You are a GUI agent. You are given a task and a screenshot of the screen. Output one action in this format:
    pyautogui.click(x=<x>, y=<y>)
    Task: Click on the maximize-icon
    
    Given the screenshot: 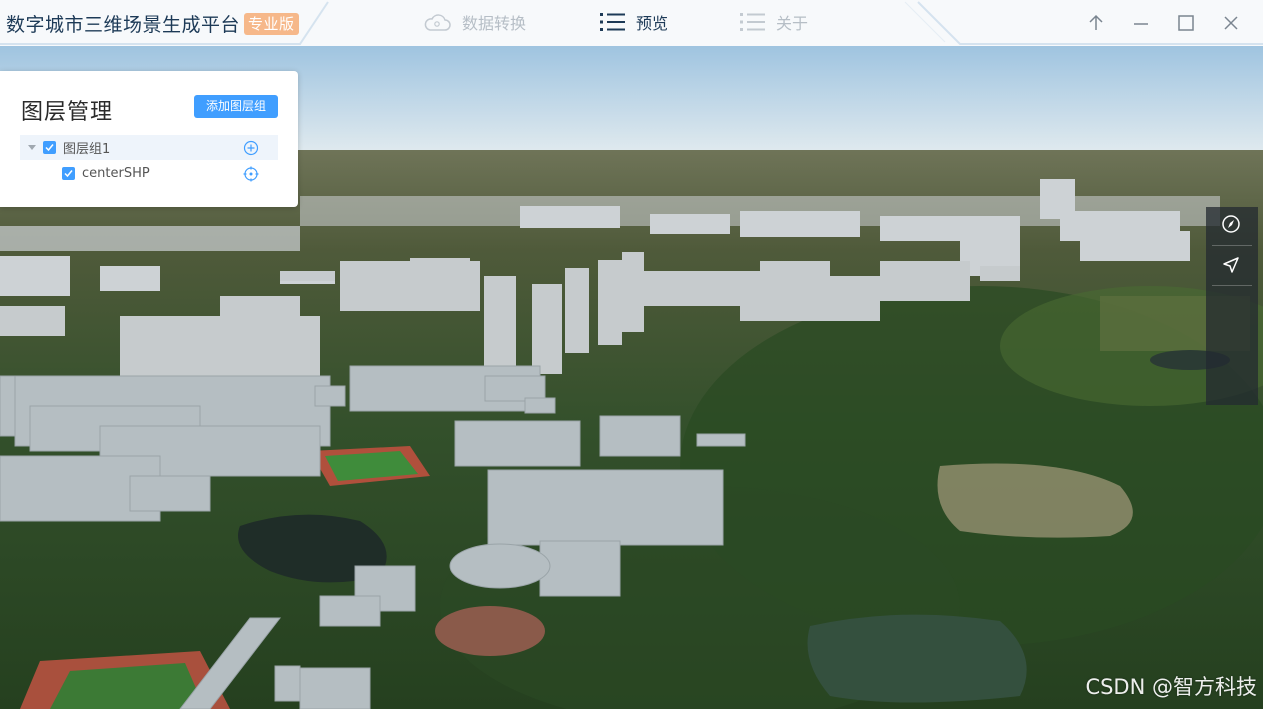 What is the action you would take?
    pyautogui.click(x=1186, y=23)
    